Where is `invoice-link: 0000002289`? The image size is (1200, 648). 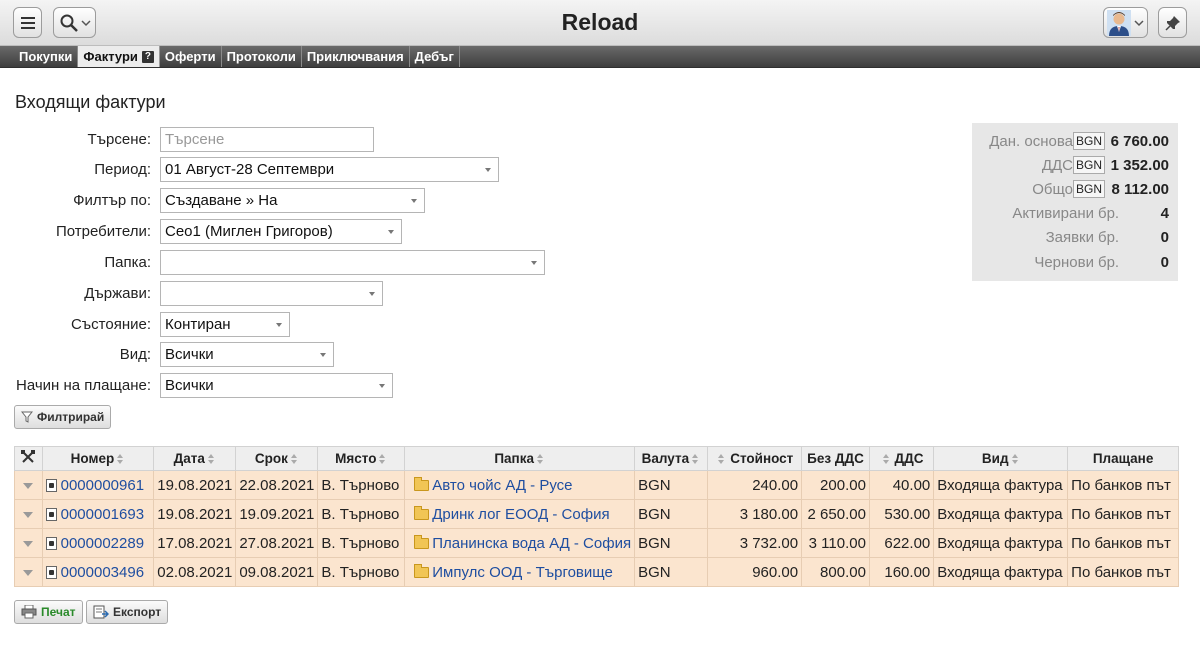 invoice-link: 0000002289 is located at coordinates (102, 543).